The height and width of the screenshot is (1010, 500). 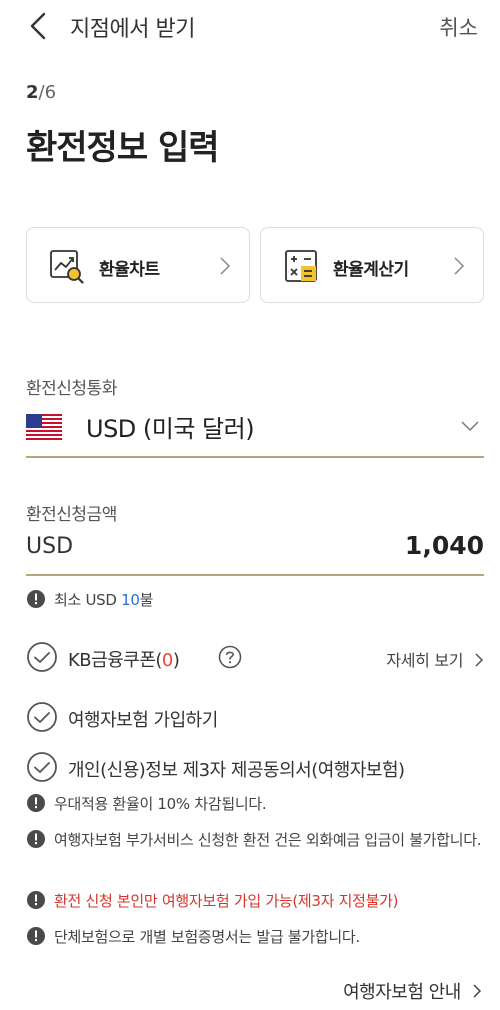 What do you see at coordinates (371, 270) in the screenshot?
I see `exchange-calculator-label: 환율계산기` at bounding box center [371, 270].